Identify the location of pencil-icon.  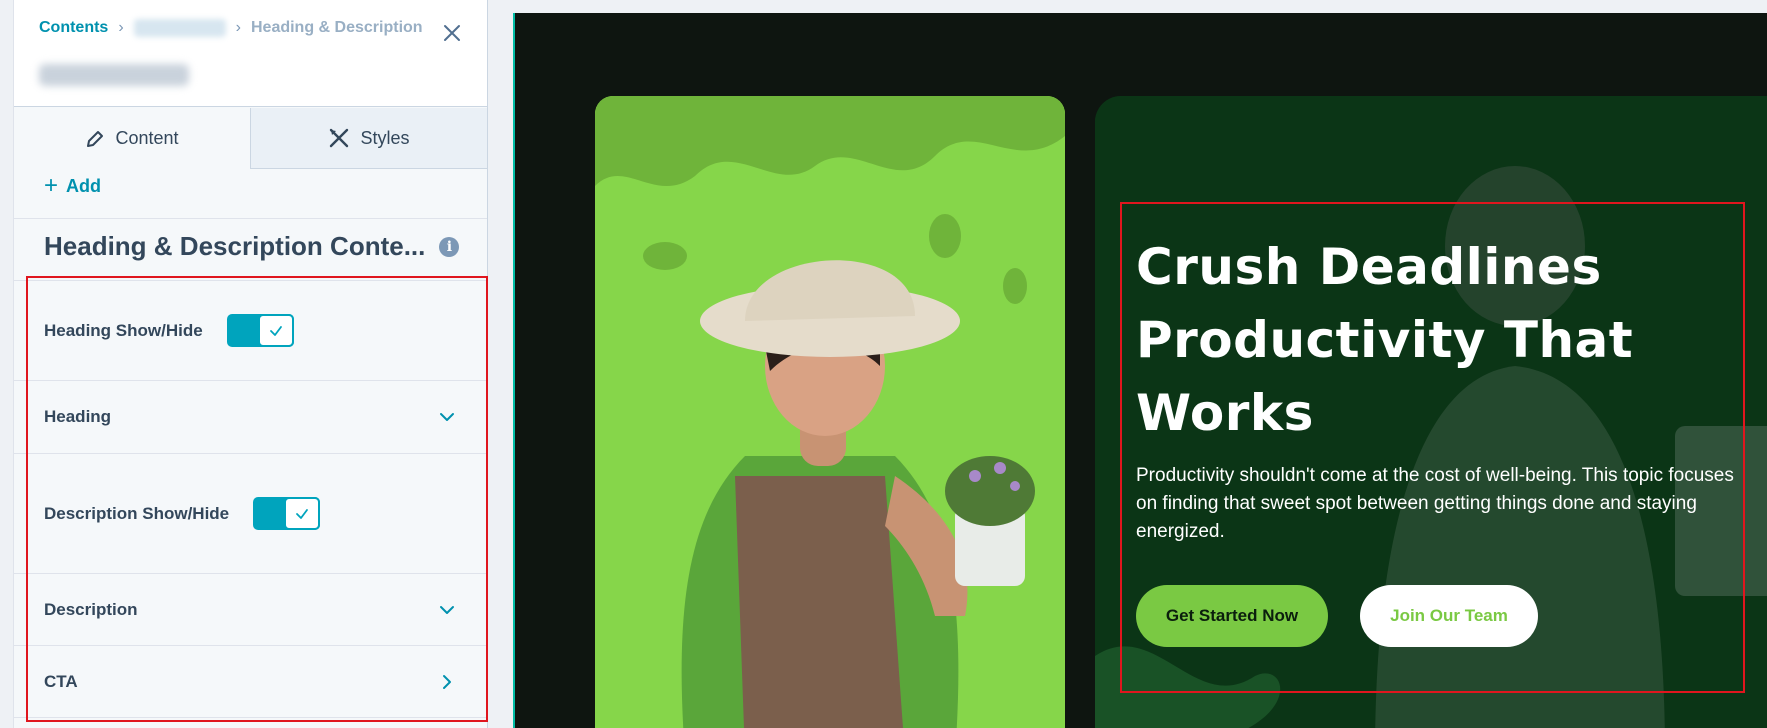
(95, 138).